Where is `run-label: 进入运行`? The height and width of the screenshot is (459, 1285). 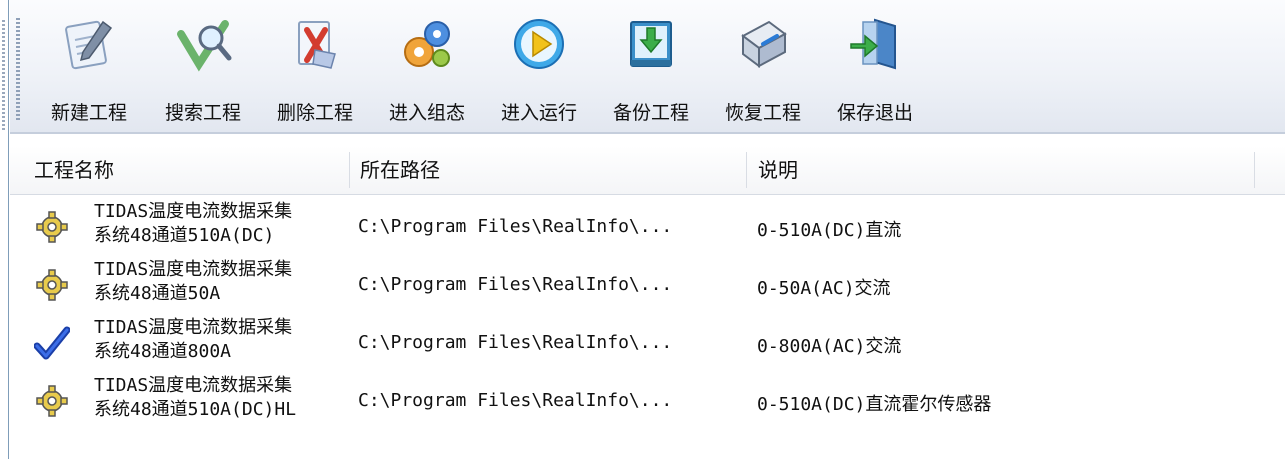 run-label: 进入运行 is located at coordinates (538, 113).